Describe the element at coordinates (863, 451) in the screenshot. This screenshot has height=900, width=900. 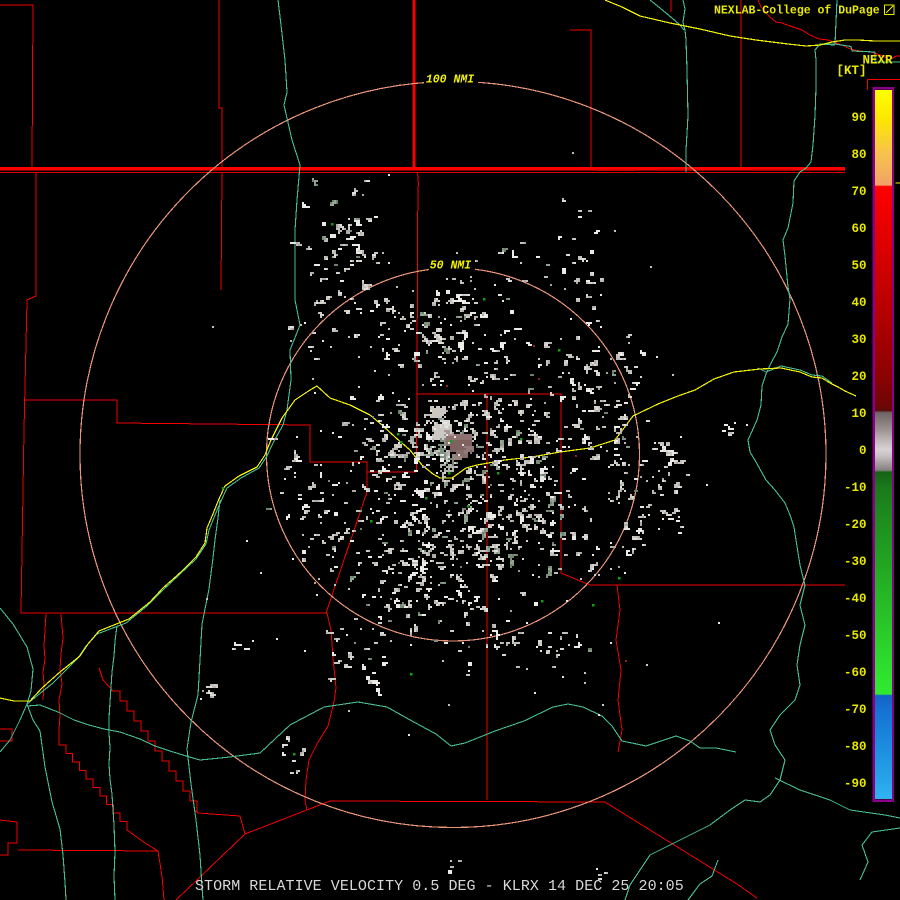
I see `svg-text: 0` at that location.